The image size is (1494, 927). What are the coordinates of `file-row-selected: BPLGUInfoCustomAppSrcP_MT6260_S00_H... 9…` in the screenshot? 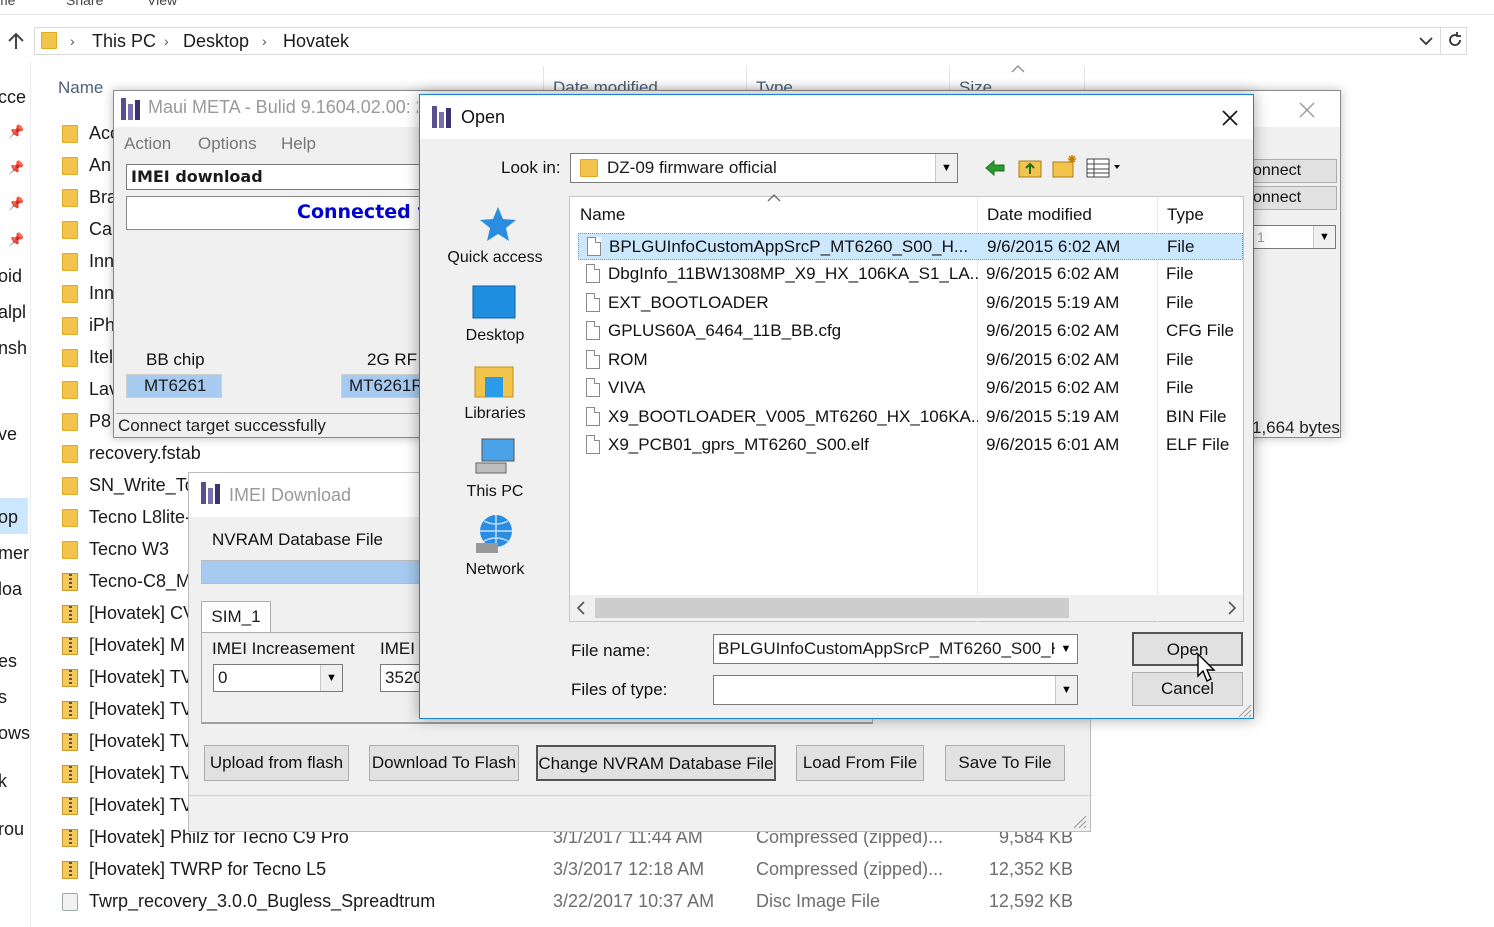 It's located at (910, 246).